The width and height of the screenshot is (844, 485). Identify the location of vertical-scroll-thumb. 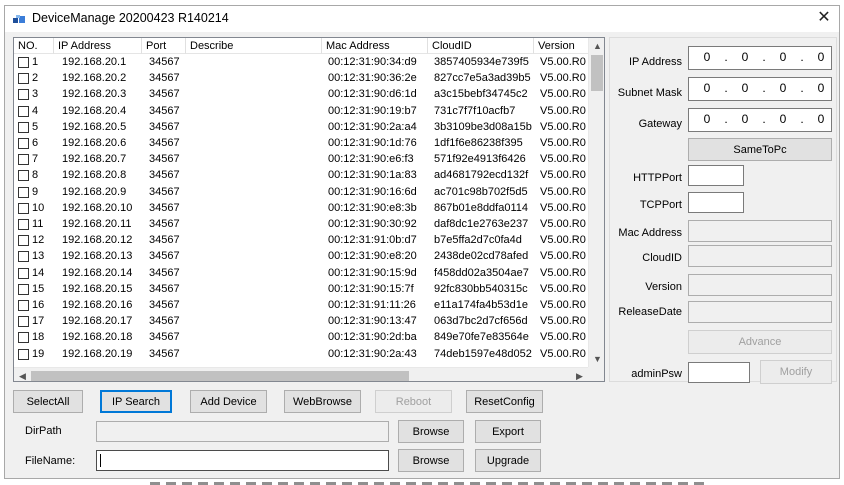
(597, 73).